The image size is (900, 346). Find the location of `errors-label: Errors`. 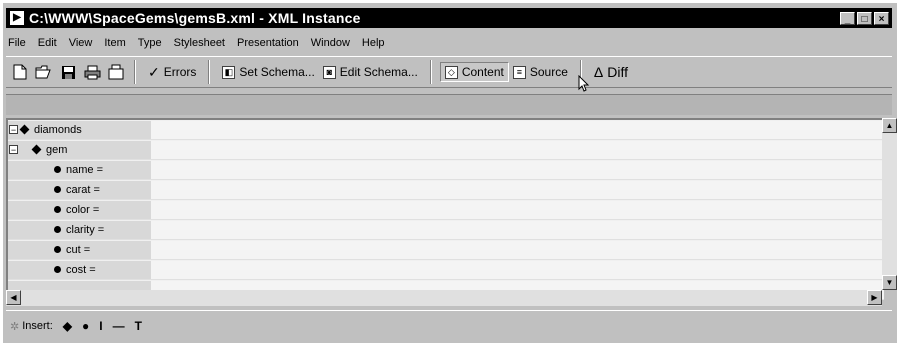

errors-label: Errors is located at coordinates (180, 72).